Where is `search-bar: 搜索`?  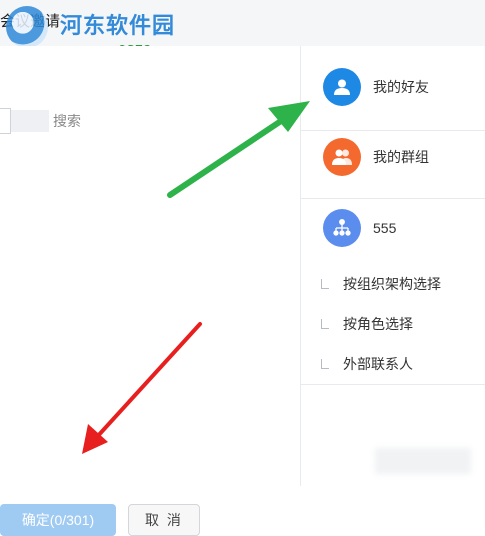
search-bar: 搜索 is located at coordinates (40, 121).